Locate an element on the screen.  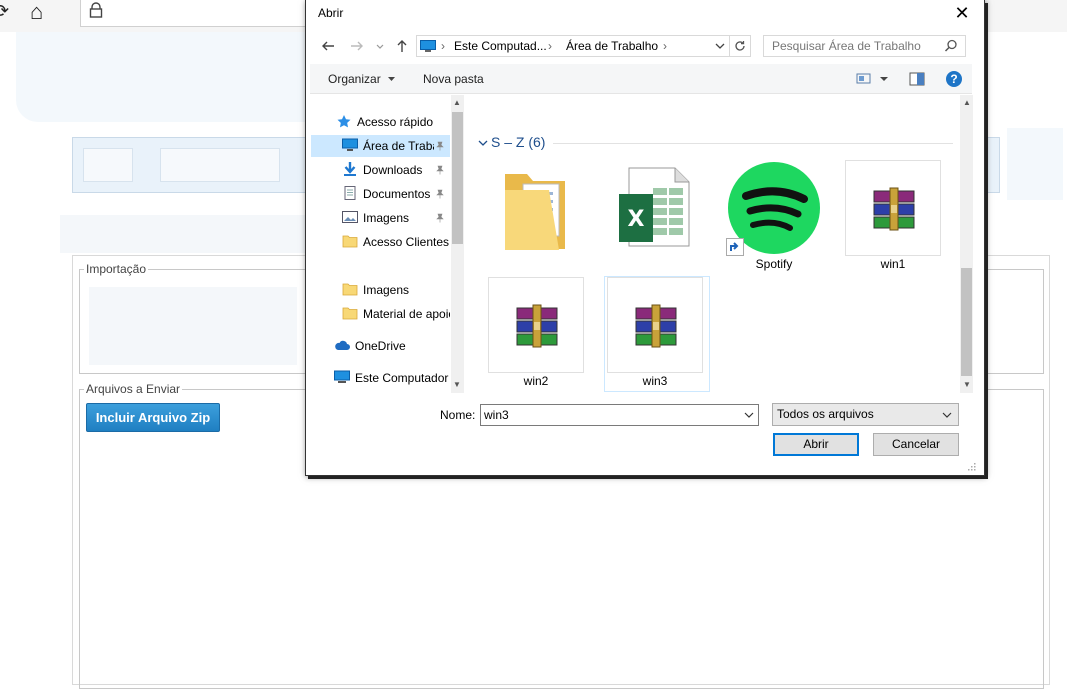
desktop-icon is located at coordinates (350, 144).